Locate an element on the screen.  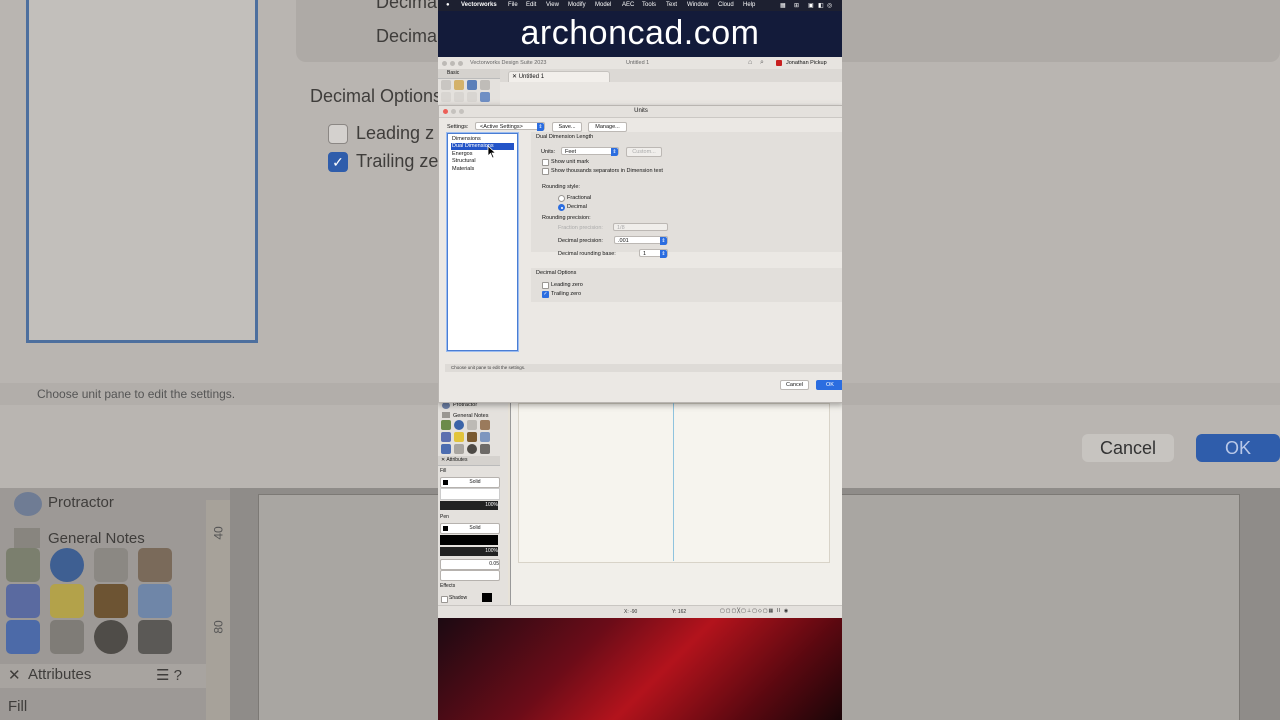
decimal-rounding-base-field: 1 ⇕ is located at coordinates (653, 253).